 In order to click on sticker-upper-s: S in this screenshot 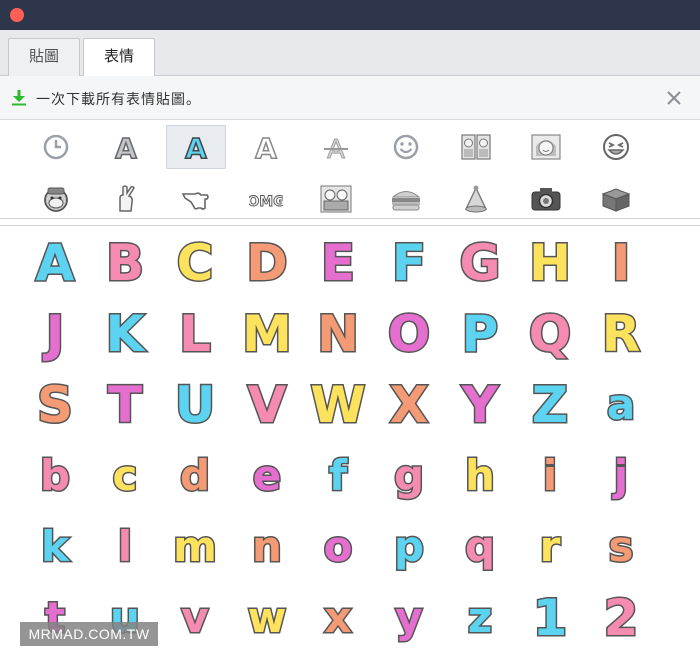, I will do `click(55, 405)`.